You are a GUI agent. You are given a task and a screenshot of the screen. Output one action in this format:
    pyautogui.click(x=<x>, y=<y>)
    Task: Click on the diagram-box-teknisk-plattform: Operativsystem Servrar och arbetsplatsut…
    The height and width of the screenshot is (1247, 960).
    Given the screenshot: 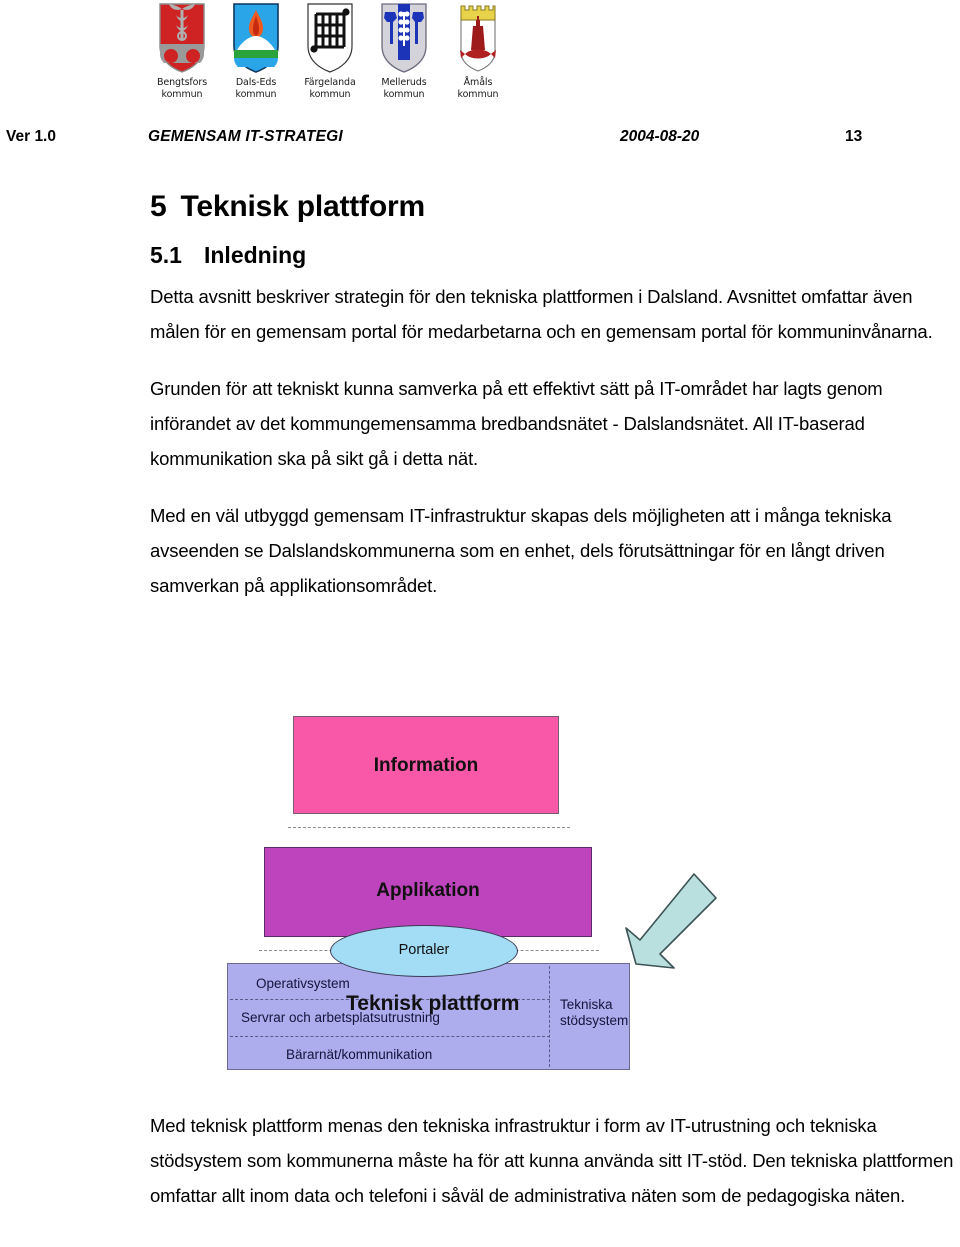 What is the action you would take?
    pyautogui.click(x=428, y=1016)
    